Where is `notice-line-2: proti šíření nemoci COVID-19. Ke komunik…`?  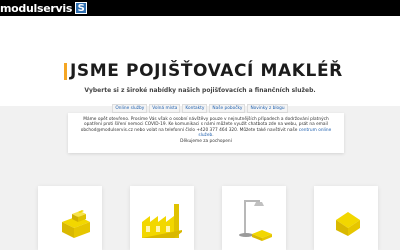
notice-line-2: proti šíření nemoci COVID-19. Ke komunik… is located at coordinates (215, 125).